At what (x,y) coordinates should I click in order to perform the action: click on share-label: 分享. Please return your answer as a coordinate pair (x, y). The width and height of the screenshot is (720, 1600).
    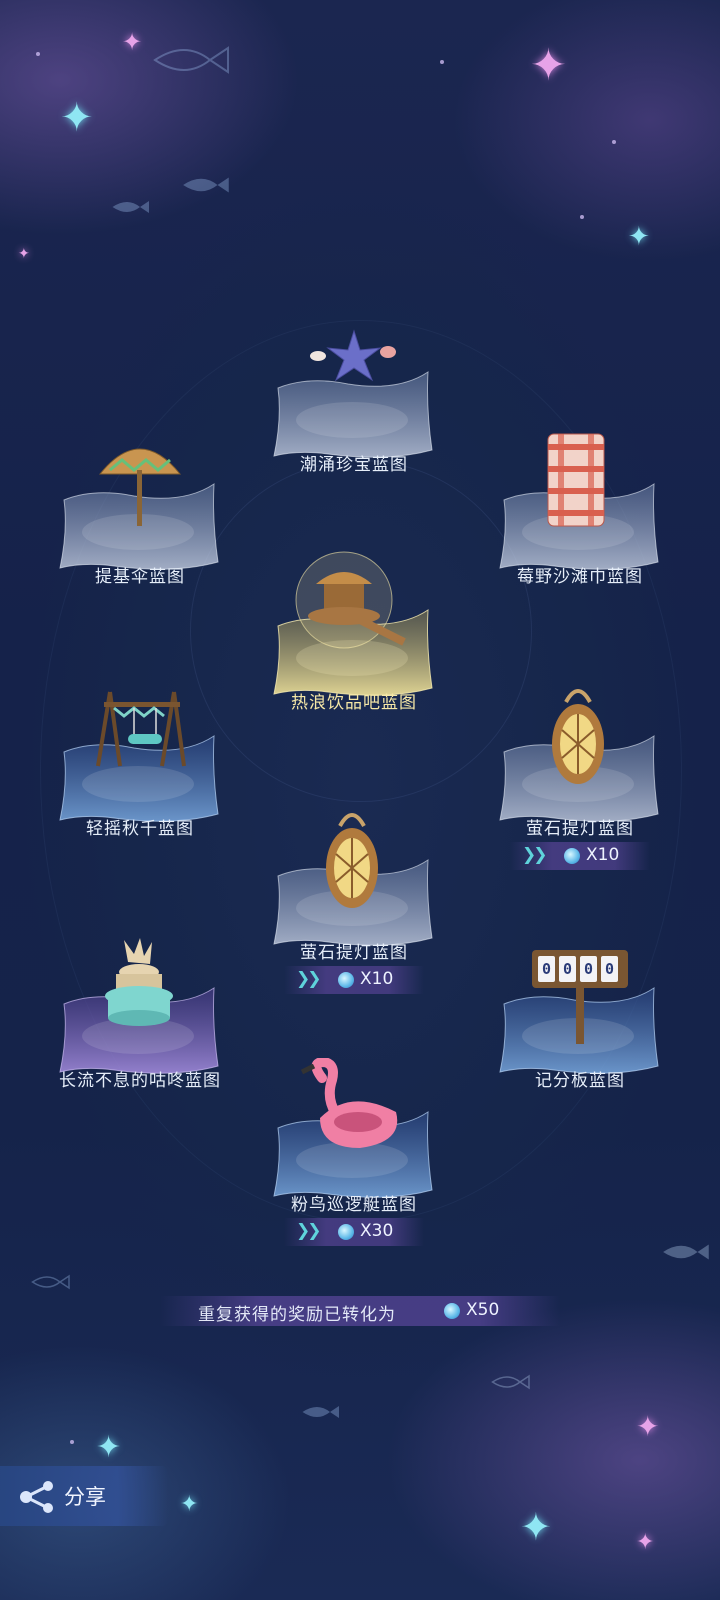
    Looking at the image, I should click on (85, 1497).